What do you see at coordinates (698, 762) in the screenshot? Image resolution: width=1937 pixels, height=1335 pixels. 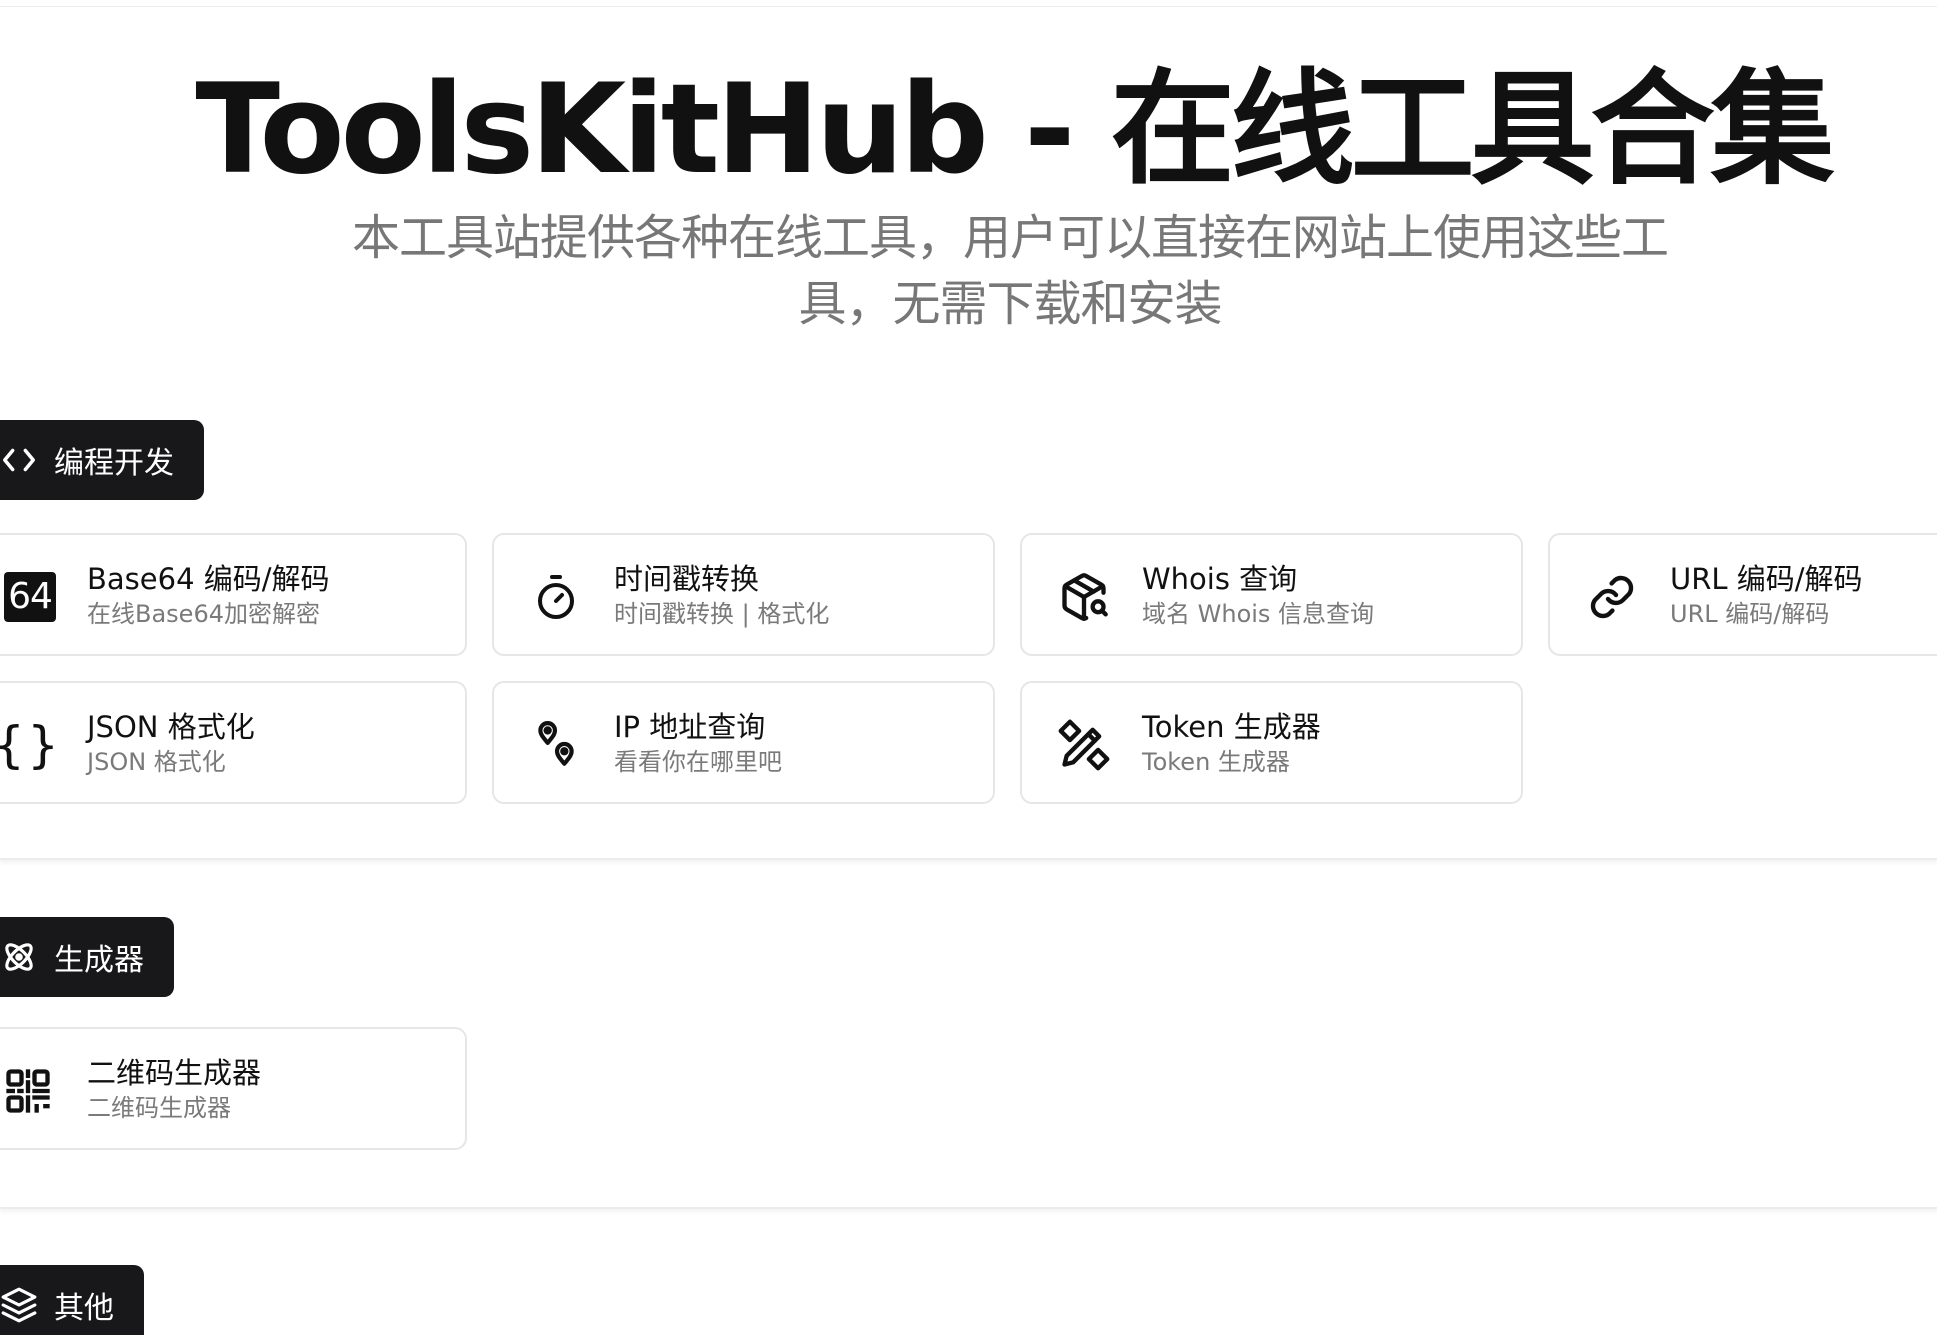 I see `tool-card-desc: 看看你在哪里吧` at bounding box center [698, 762].